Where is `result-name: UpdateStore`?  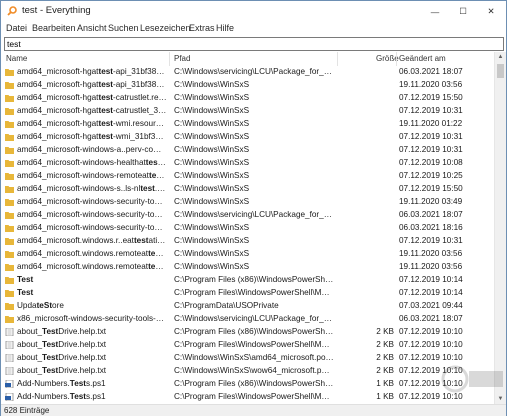 result-name: UpdateStore is located at coordinates (40, 305).